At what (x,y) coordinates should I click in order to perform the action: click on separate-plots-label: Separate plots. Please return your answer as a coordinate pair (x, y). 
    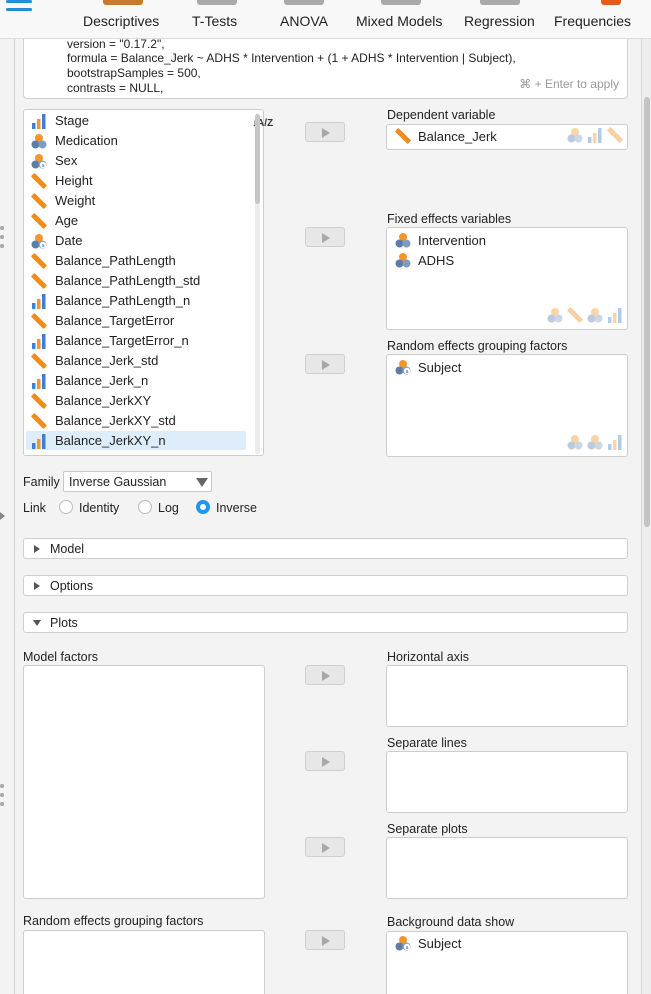
    Looking at the image, I should click on (427, 829).